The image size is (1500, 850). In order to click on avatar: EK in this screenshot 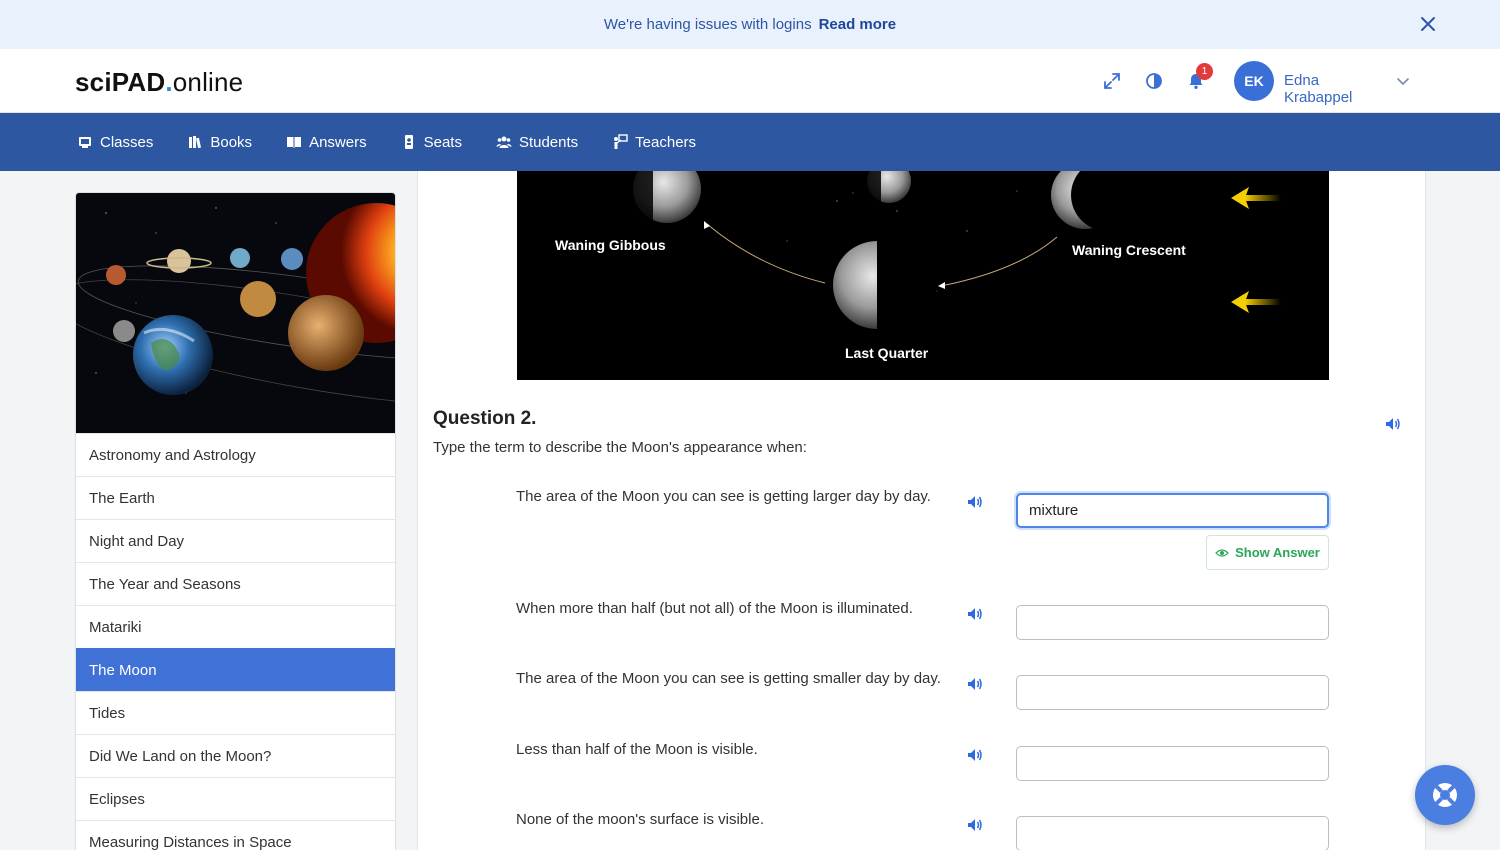, I will do `click(1254, 81)`.